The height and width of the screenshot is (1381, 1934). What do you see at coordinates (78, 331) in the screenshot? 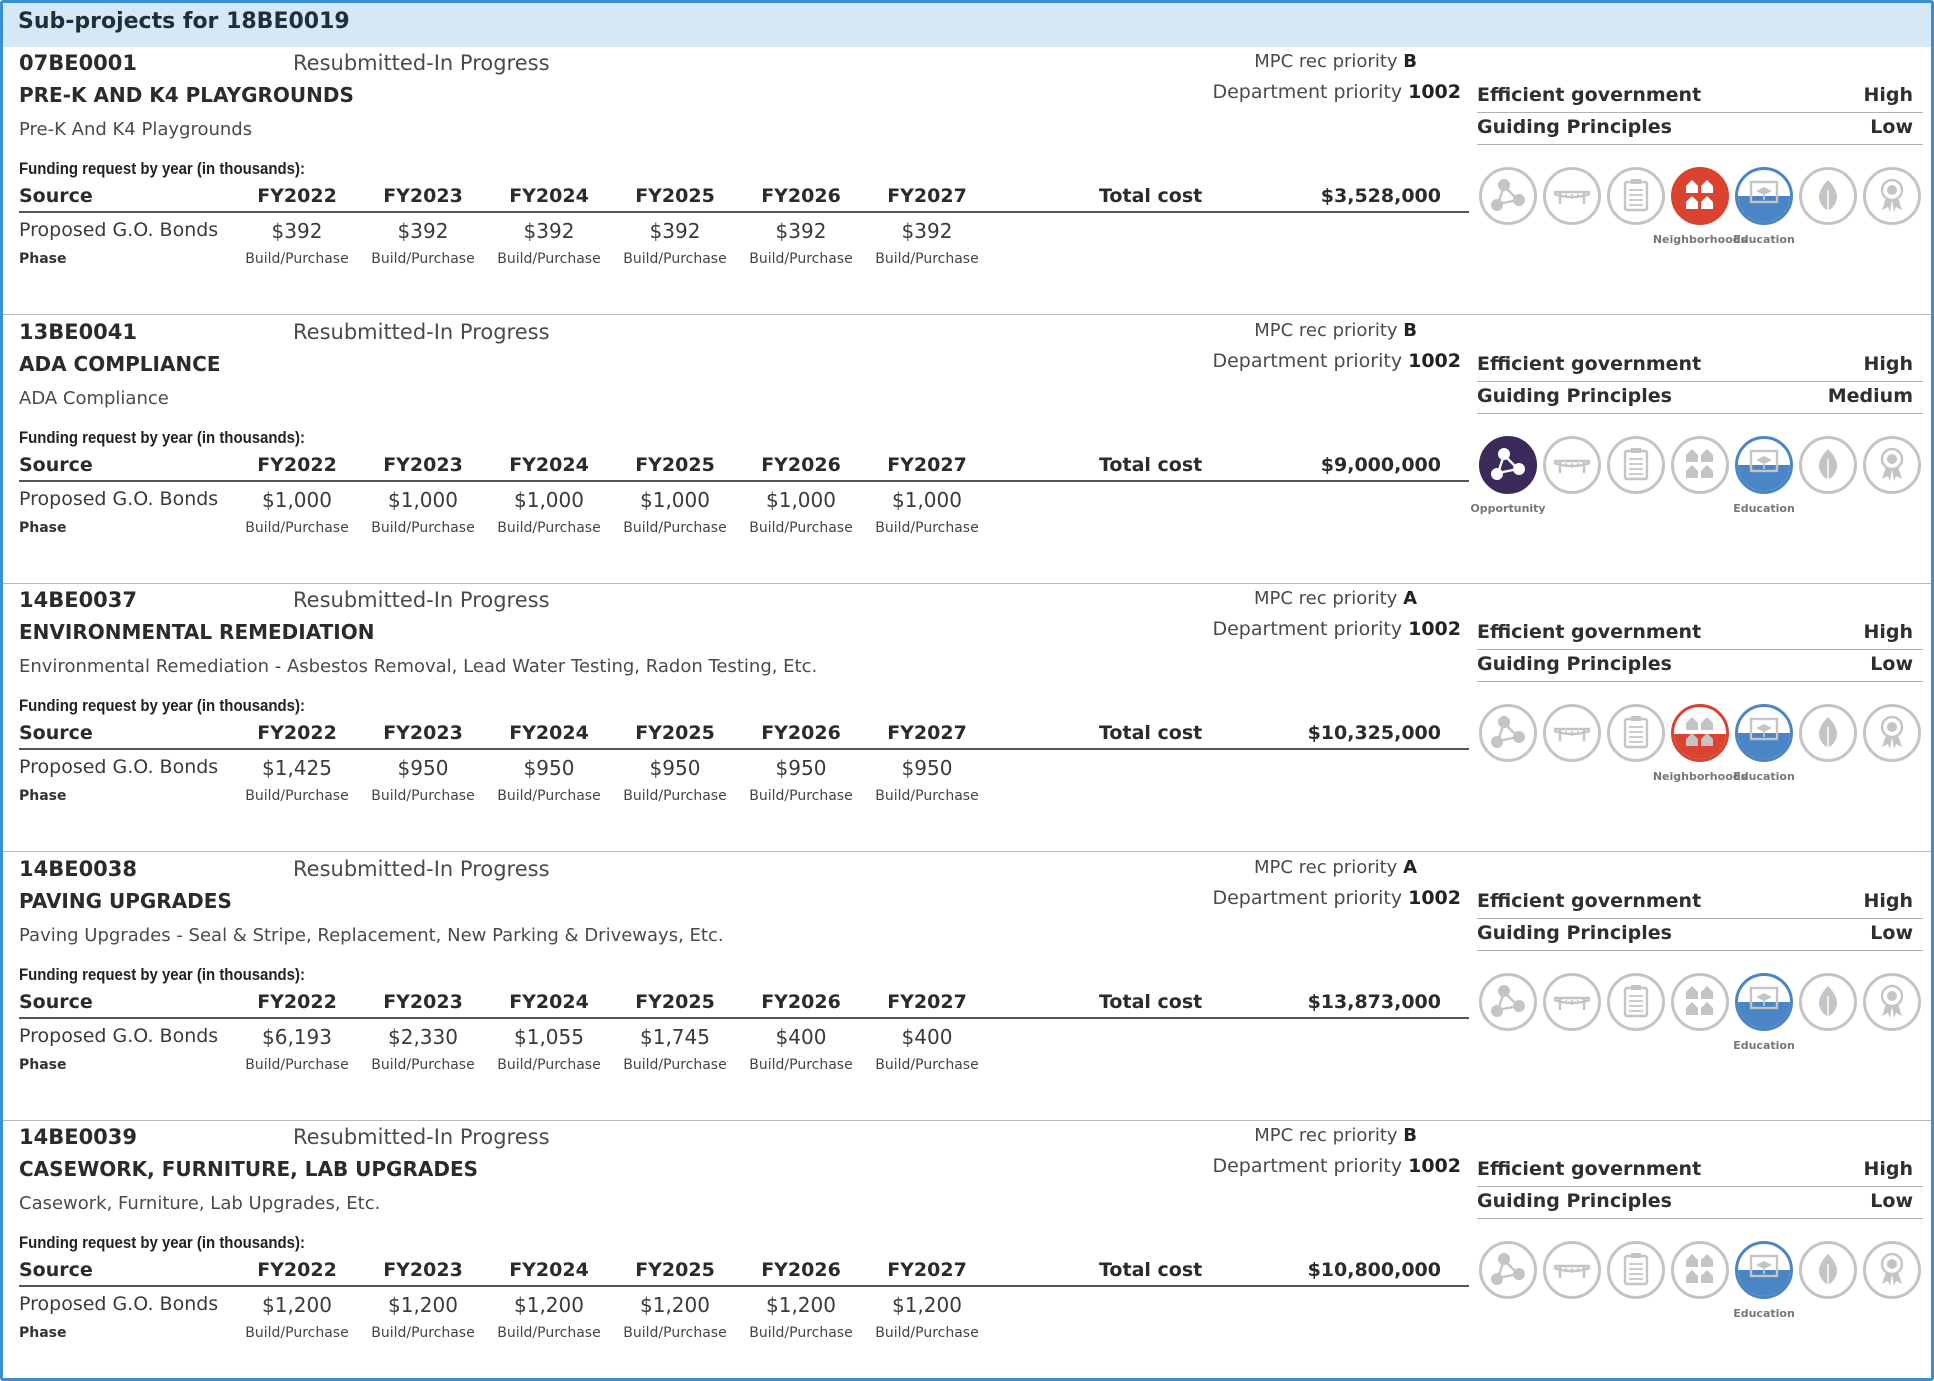
I see `project-id: 13BE0041` at bounding box center [78, 331].